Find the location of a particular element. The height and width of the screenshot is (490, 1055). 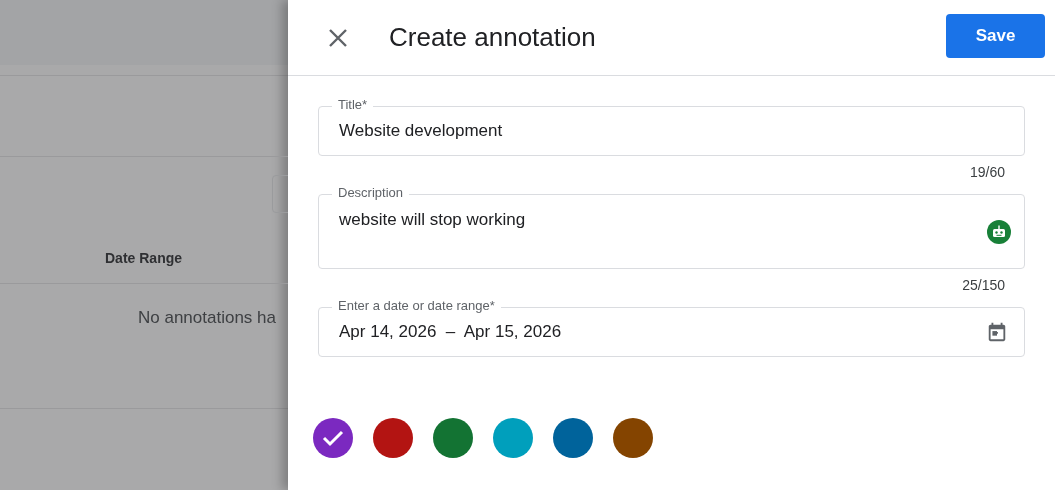

panel-title: Create annotation is located at coordinates (493, 37).